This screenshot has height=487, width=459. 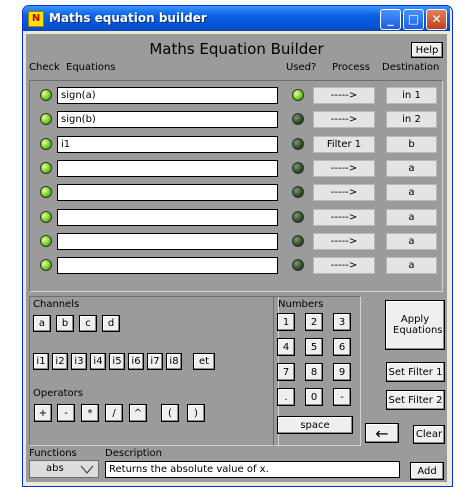 I want to click on number-button-6: 7, so click(x=286, y=372).